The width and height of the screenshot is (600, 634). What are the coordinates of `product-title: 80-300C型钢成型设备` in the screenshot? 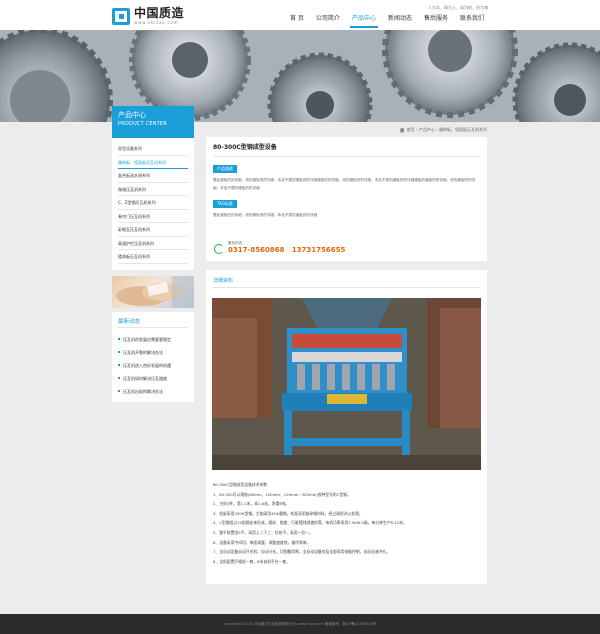 It's located at (346, 150).